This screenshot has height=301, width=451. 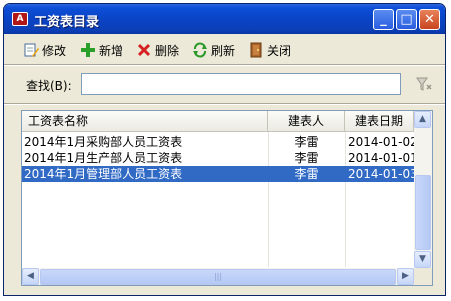 What do you see at coordinates (405, 276) in the screenshot?
I see `scroll-right-button: ▶` at bounding box center [405, 276].